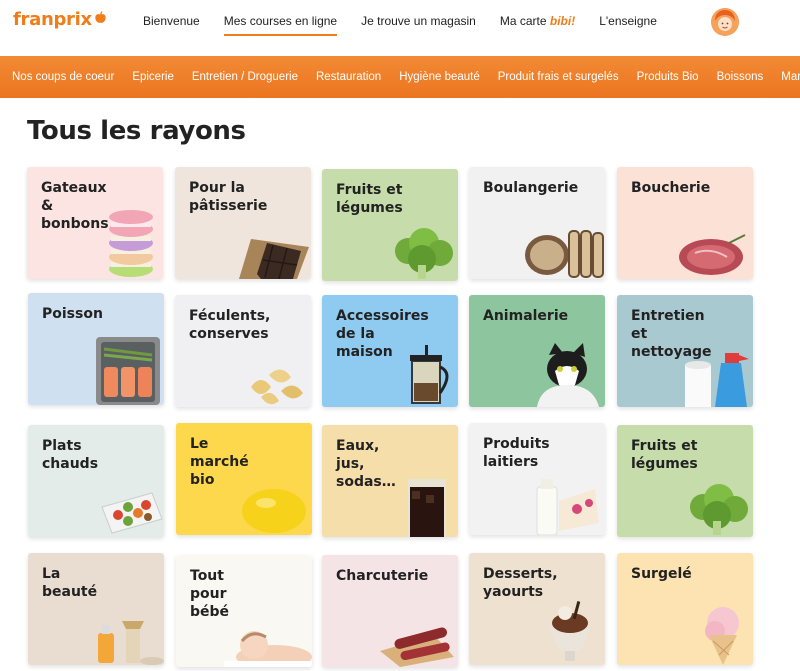  Describe the element at coordinates (520, 583) in the screenshot. I see `tile-label: Desserts, yaourts` at that location.